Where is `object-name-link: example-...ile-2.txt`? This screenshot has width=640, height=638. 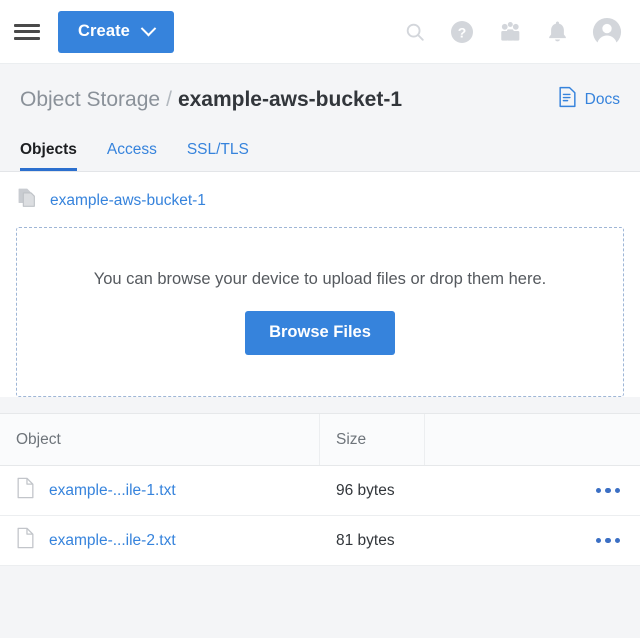 object-name-link: example-...ile-2.txt is located at coordinates (112, 541).